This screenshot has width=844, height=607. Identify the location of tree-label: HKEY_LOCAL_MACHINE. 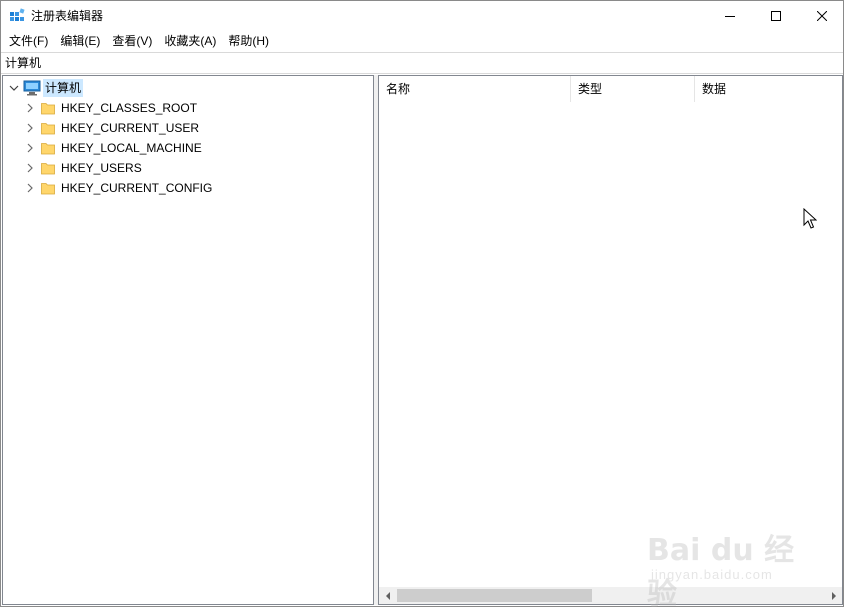
(131, 148).